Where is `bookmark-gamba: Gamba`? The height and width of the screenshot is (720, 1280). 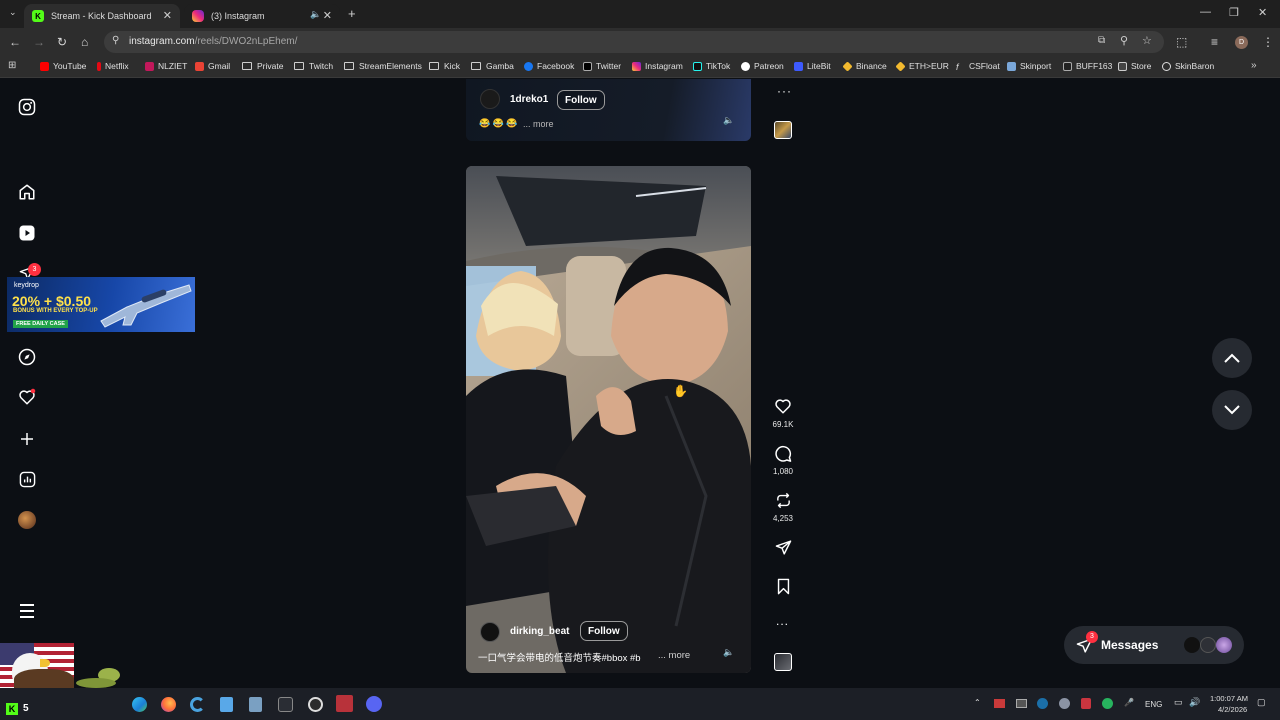
bookmark-gamba: Gamba is located at coordinates (492, 66).